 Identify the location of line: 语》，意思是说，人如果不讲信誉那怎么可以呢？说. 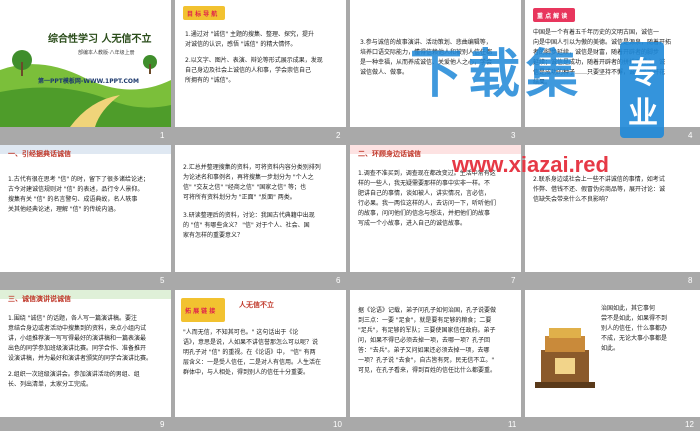
(251, 342).